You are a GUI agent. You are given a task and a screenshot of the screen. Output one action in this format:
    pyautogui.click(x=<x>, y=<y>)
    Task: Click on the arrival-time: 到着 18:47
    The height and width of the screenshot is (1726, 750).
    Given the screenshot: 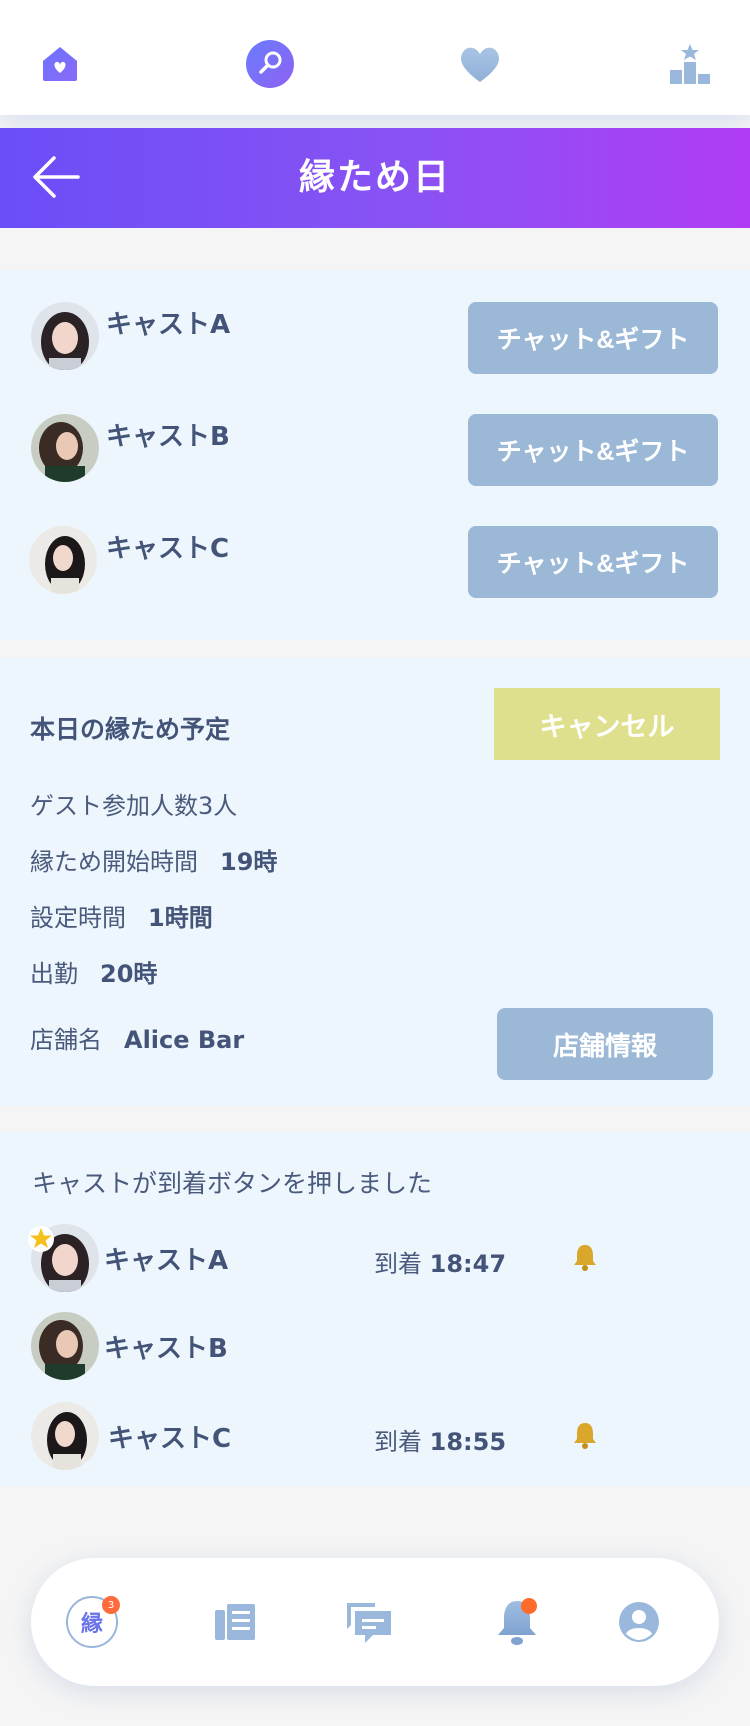 What is the action you would take?
    pyautogui.click(x=440, y=1261)
    